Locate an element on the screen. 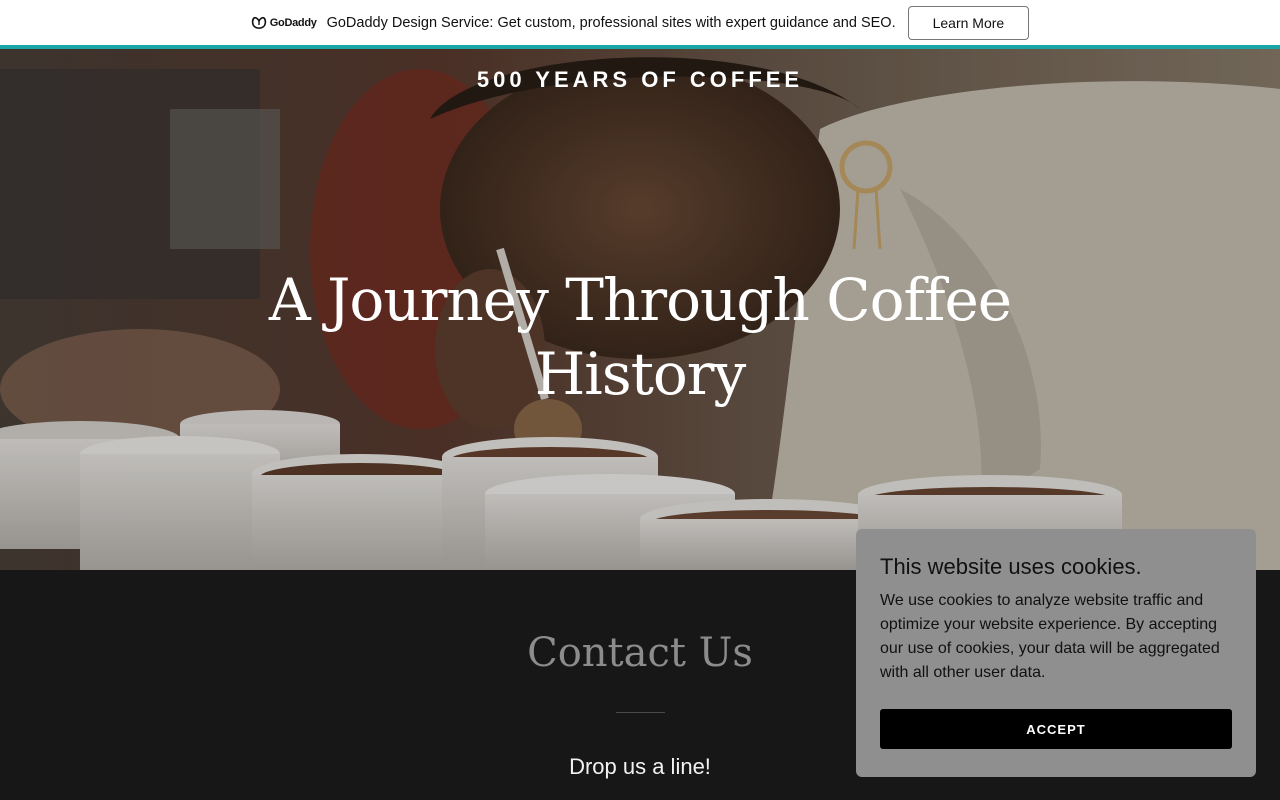 This screenshot has width=1280, height=800. learn-more-button: Learn More is located at coordinates (968, 22).